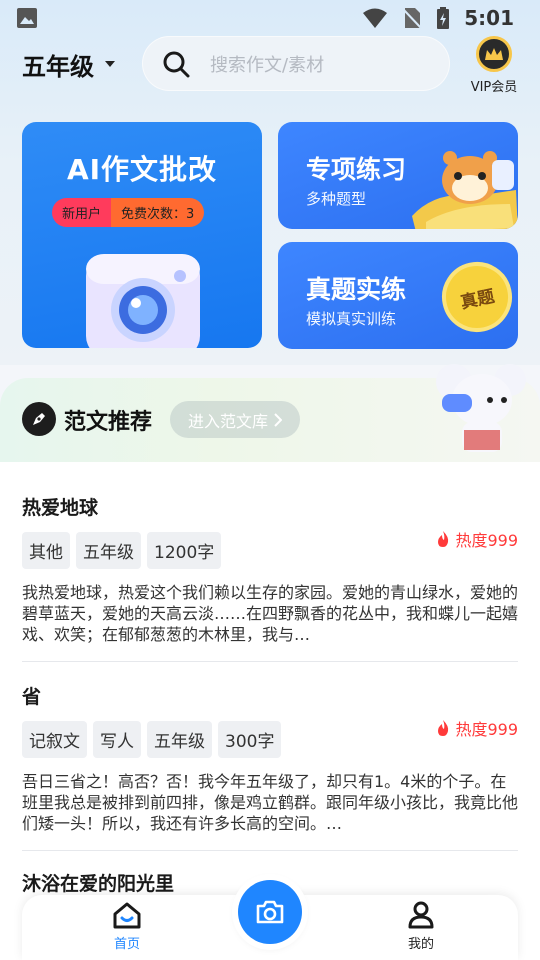  Describe the element at coordinates (375, 18) in the screenshot. I see `wifi-icon` at that location.